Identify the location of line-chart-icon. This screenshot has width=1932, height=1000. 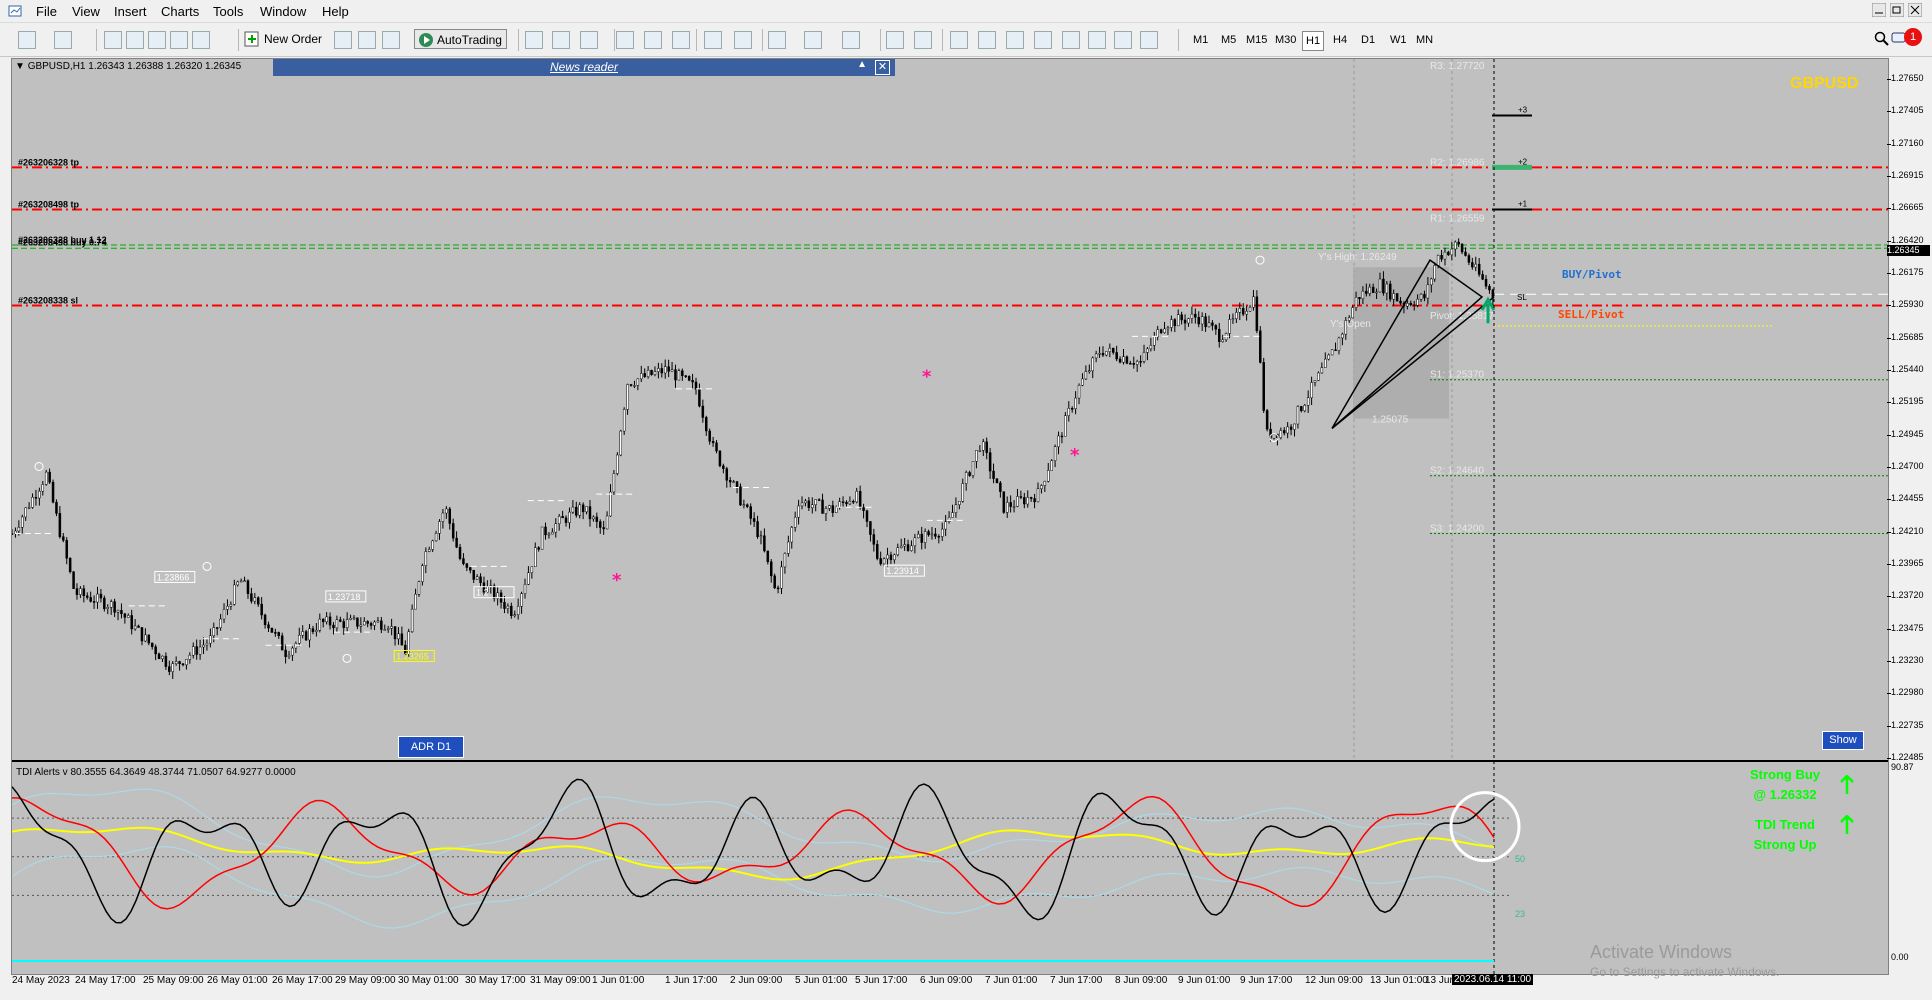
(589, 40).